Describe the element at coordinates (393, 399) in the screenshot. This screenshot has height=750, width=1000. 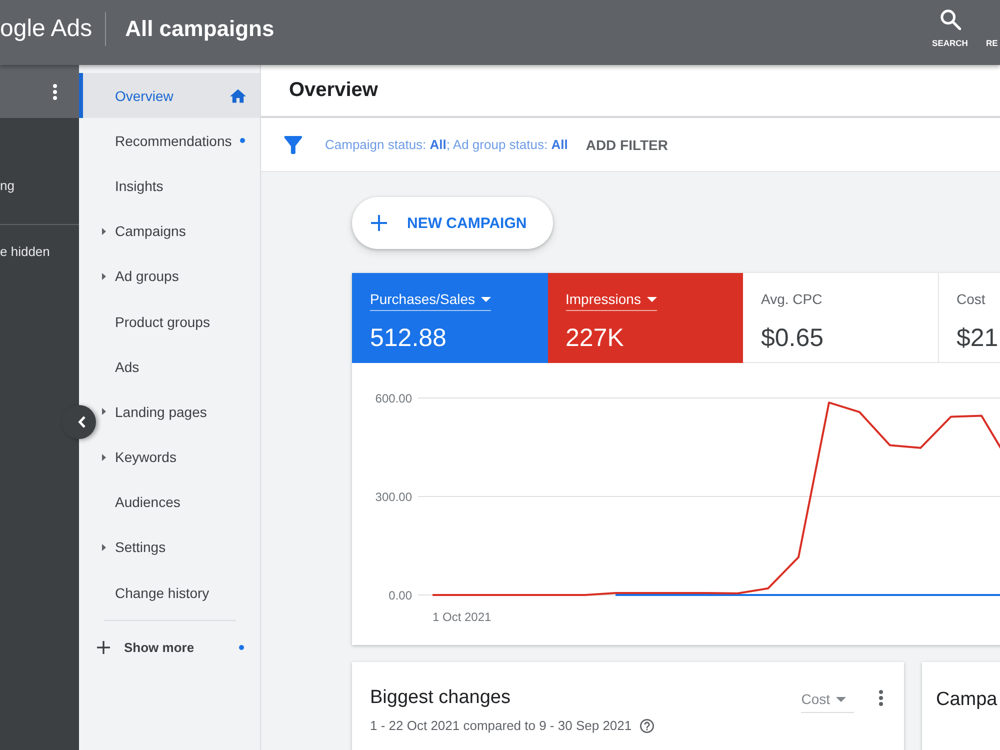
I see `axis-label: 600.00` at that location.